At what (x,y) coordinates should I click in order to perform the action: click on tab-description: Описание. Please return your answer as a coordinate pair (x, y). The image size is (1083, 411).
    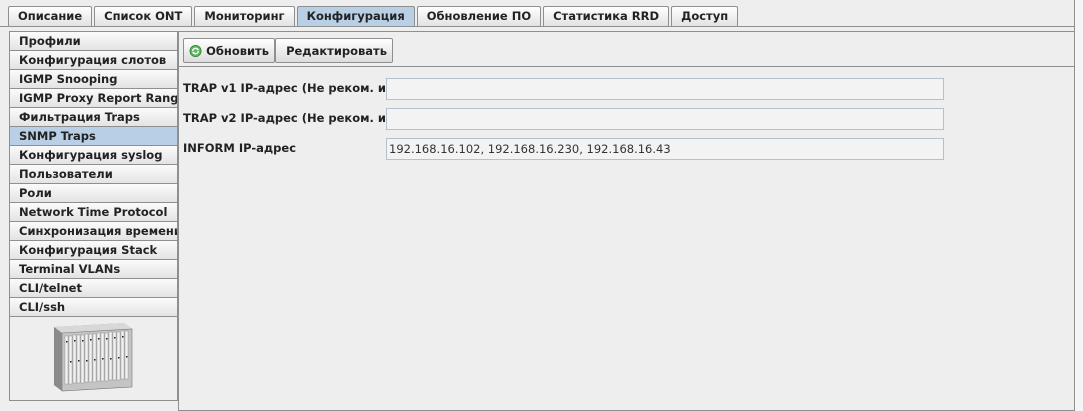
    Looking at the image, I should click on (50, 16).